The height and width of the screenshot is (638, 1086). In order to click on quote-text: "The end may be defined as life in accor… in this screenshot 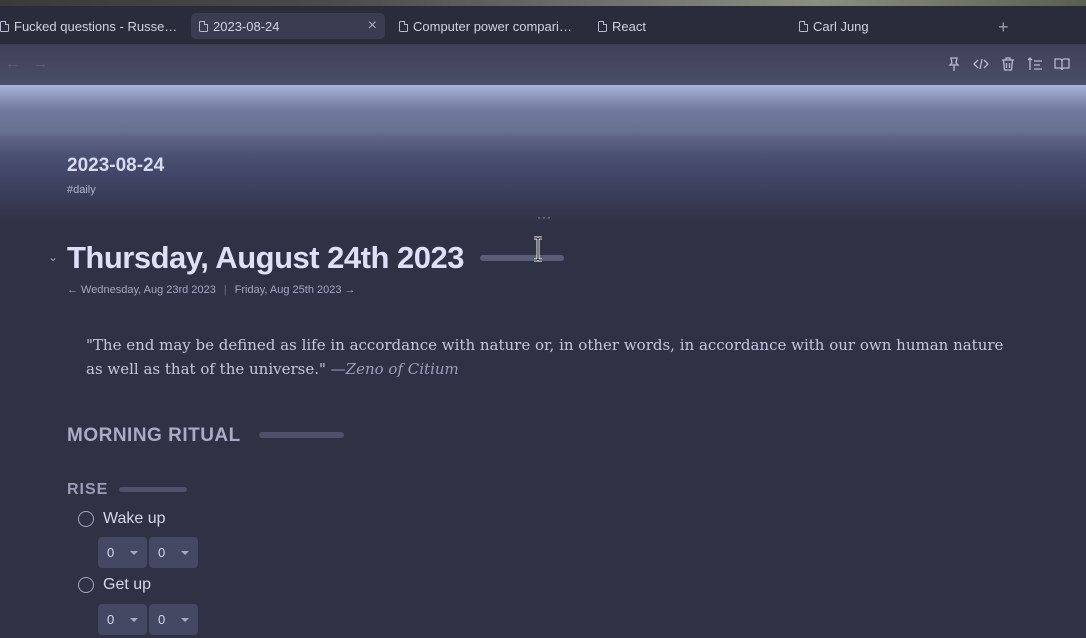, I will do `click(545, 357)`.